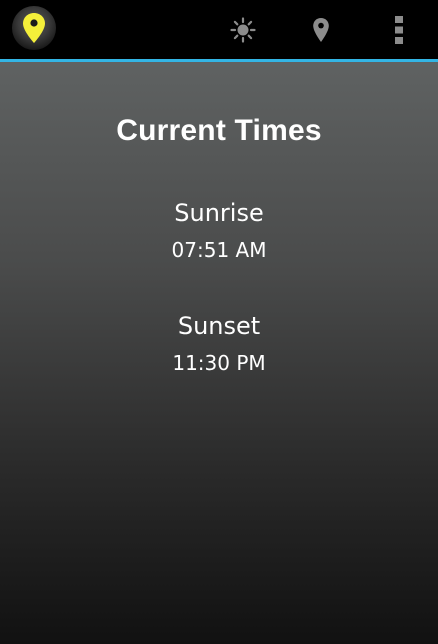  I want to click on sunset-label: Sunset, so click(219, 326).